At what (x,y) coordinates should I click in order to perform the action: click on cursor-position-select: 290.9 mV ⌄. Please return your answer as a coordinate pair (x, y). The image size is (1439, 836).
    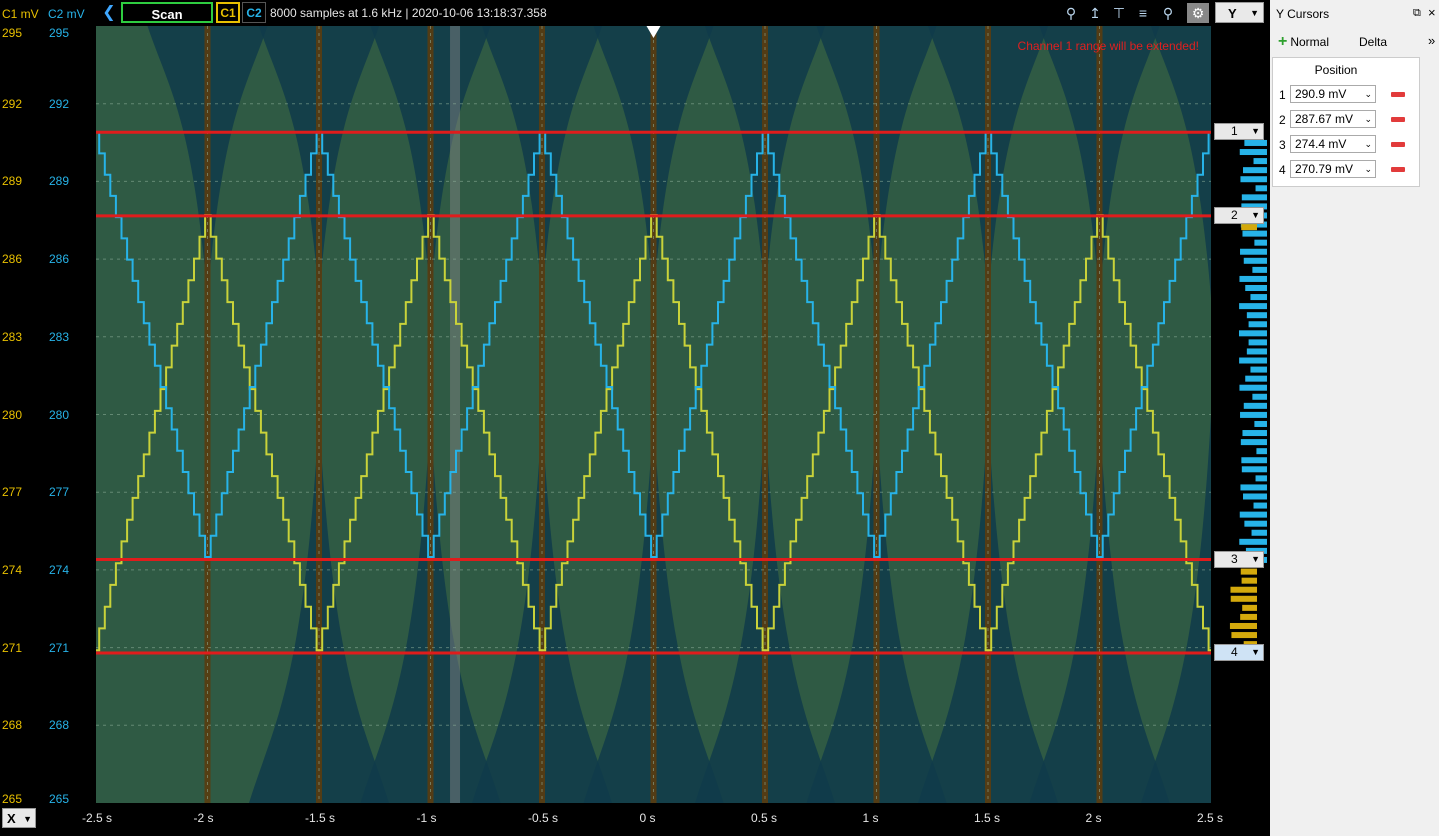
    Looking at the image, I should click on (1333, 94).